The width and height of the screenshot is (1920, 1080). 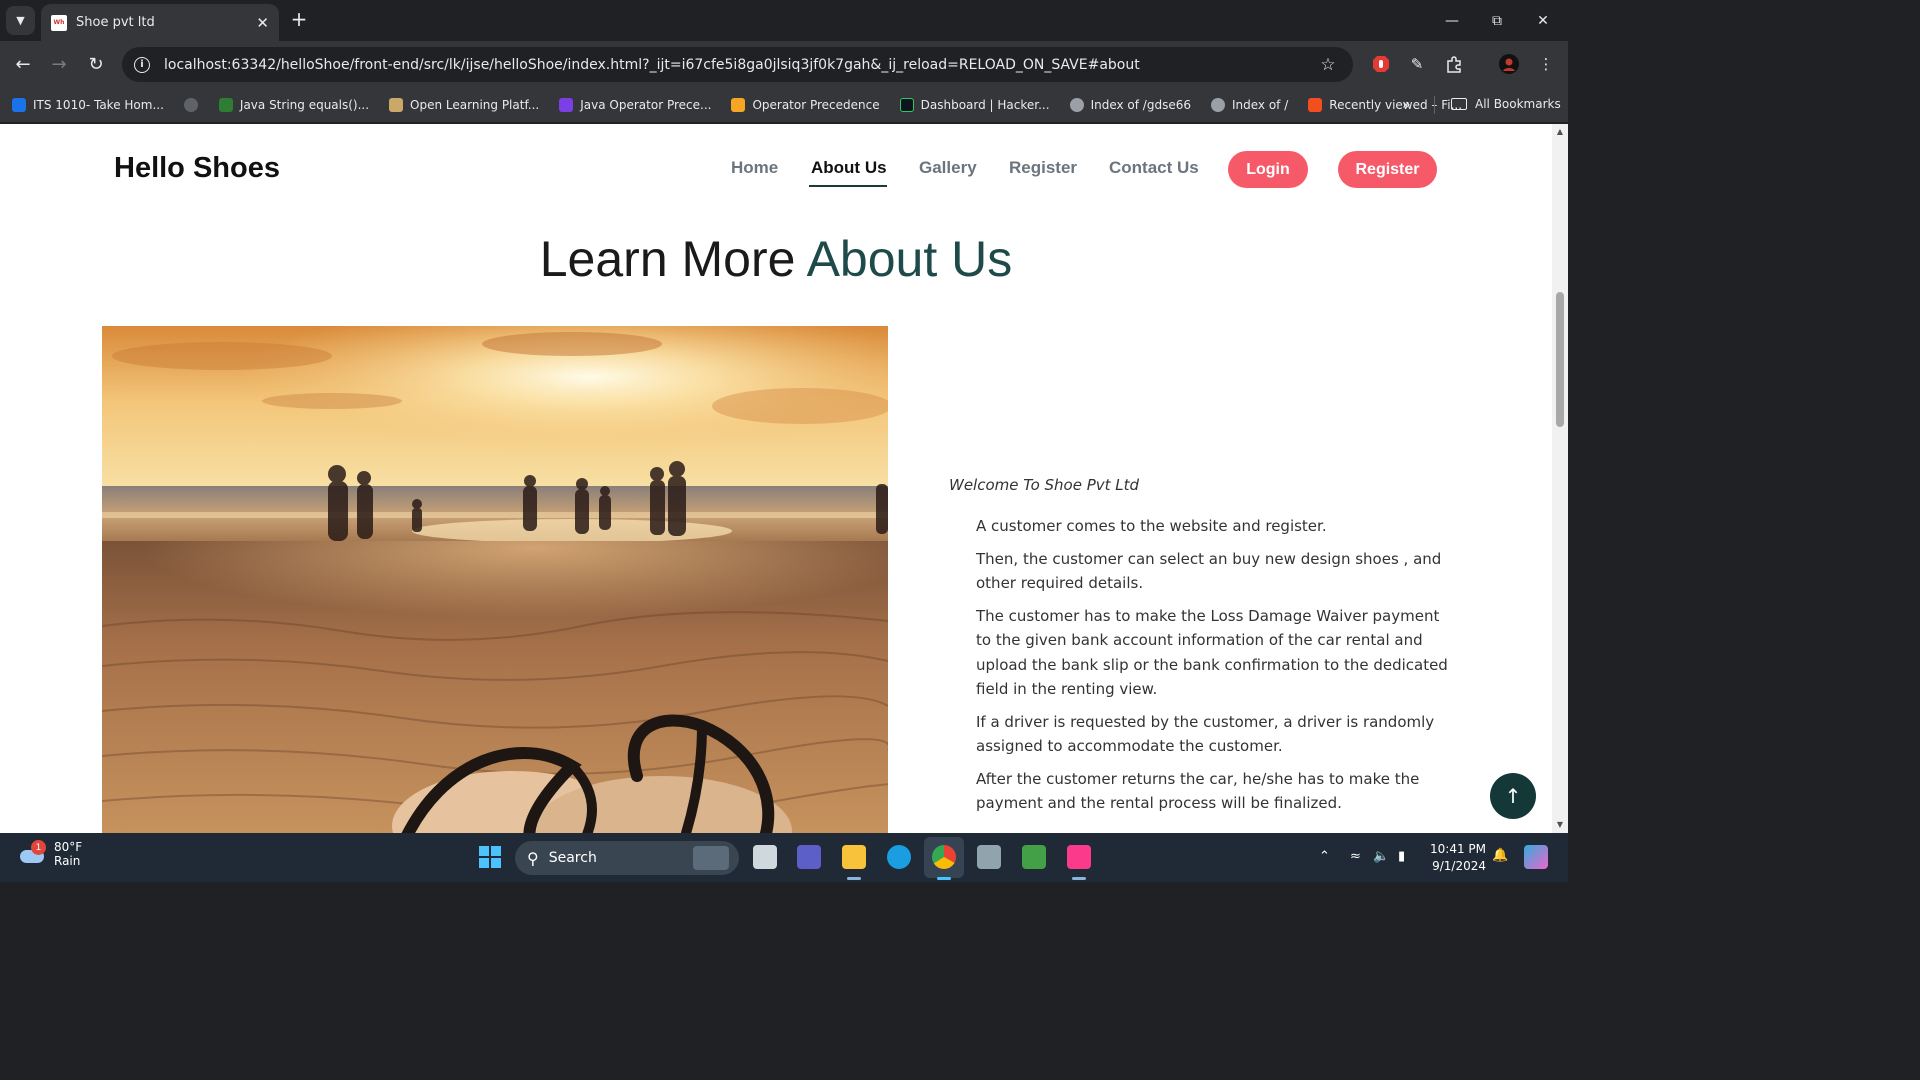 I want to click on rain-cloud-icon: 1, so click(x=33, y=853).